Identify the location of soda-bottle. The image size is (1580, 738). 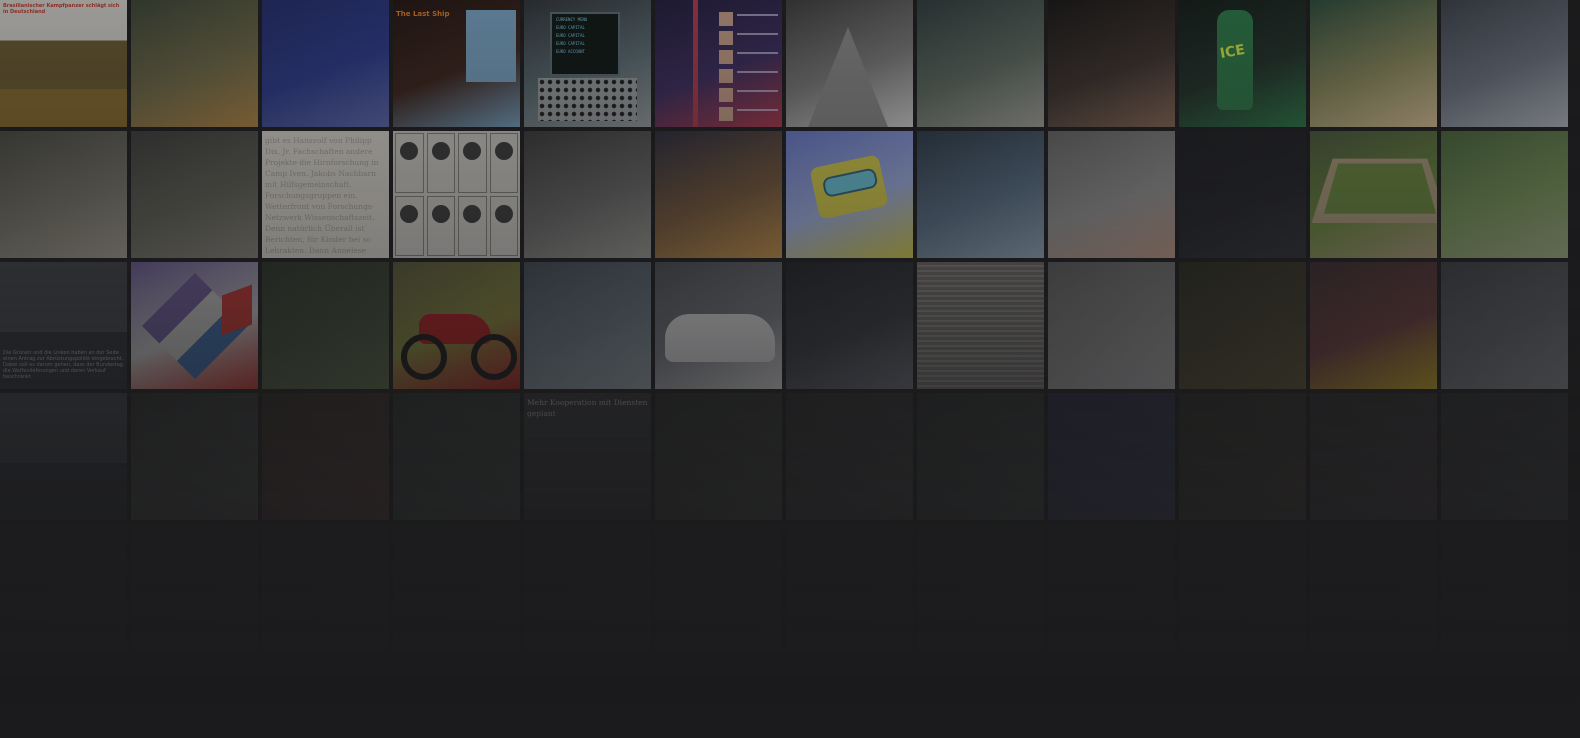
(1235, 60).